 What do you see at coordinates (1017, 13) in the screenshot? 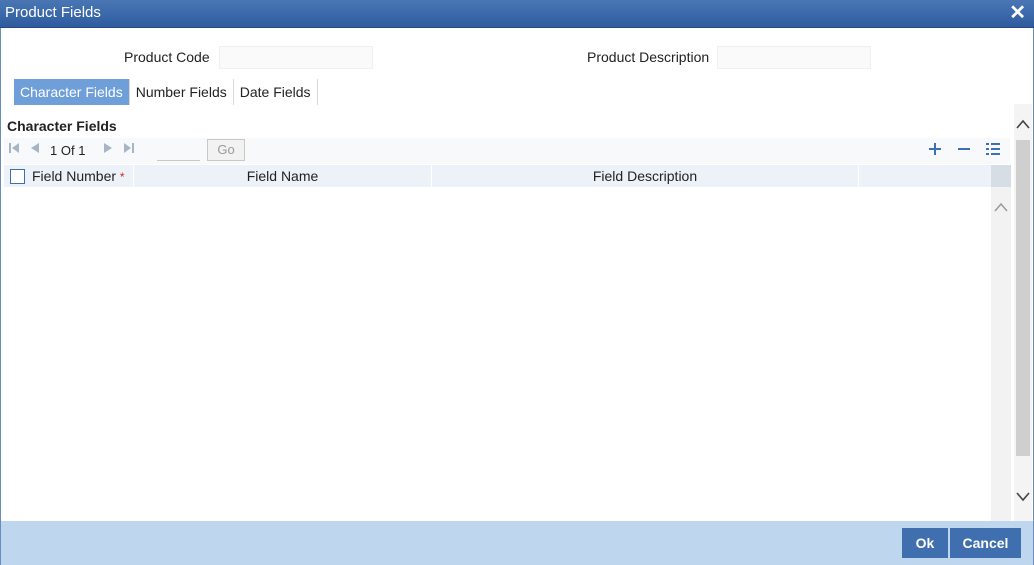
I see `close-icon: ✕` at bounding box center [1017, 13].